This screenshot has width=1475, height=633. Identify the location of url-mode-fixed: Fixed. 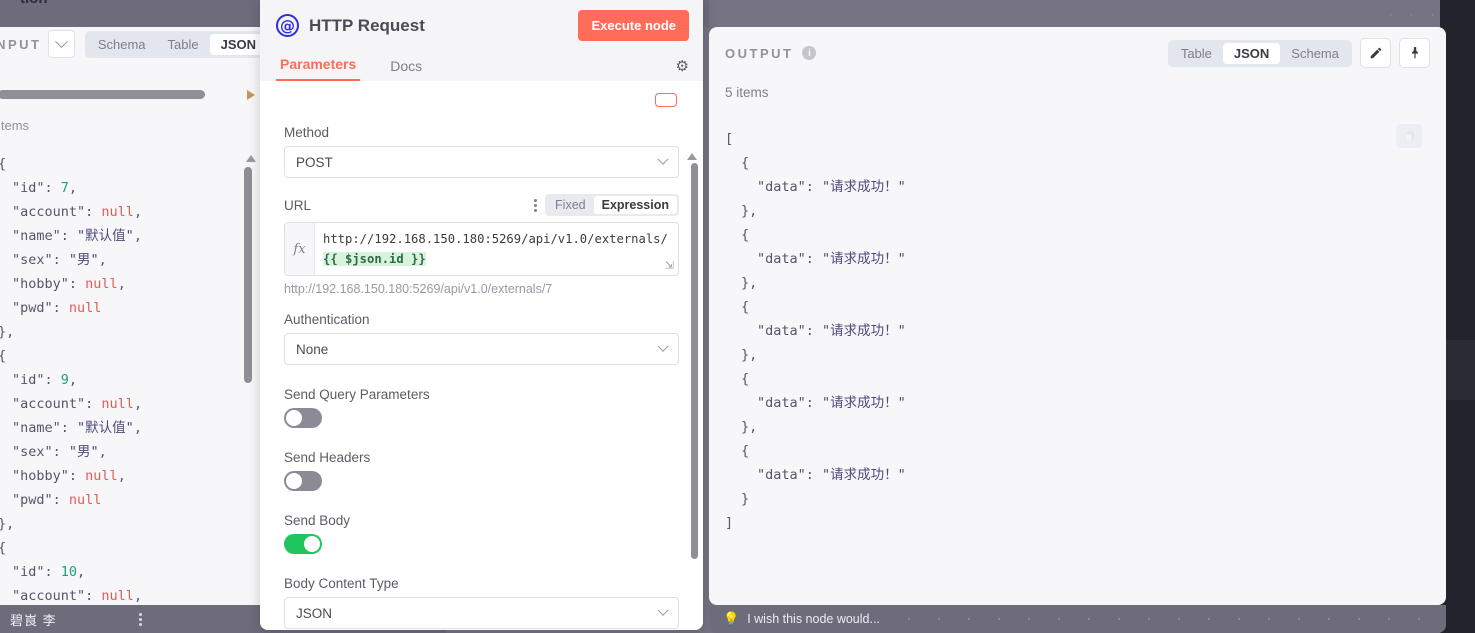
(570, 205).